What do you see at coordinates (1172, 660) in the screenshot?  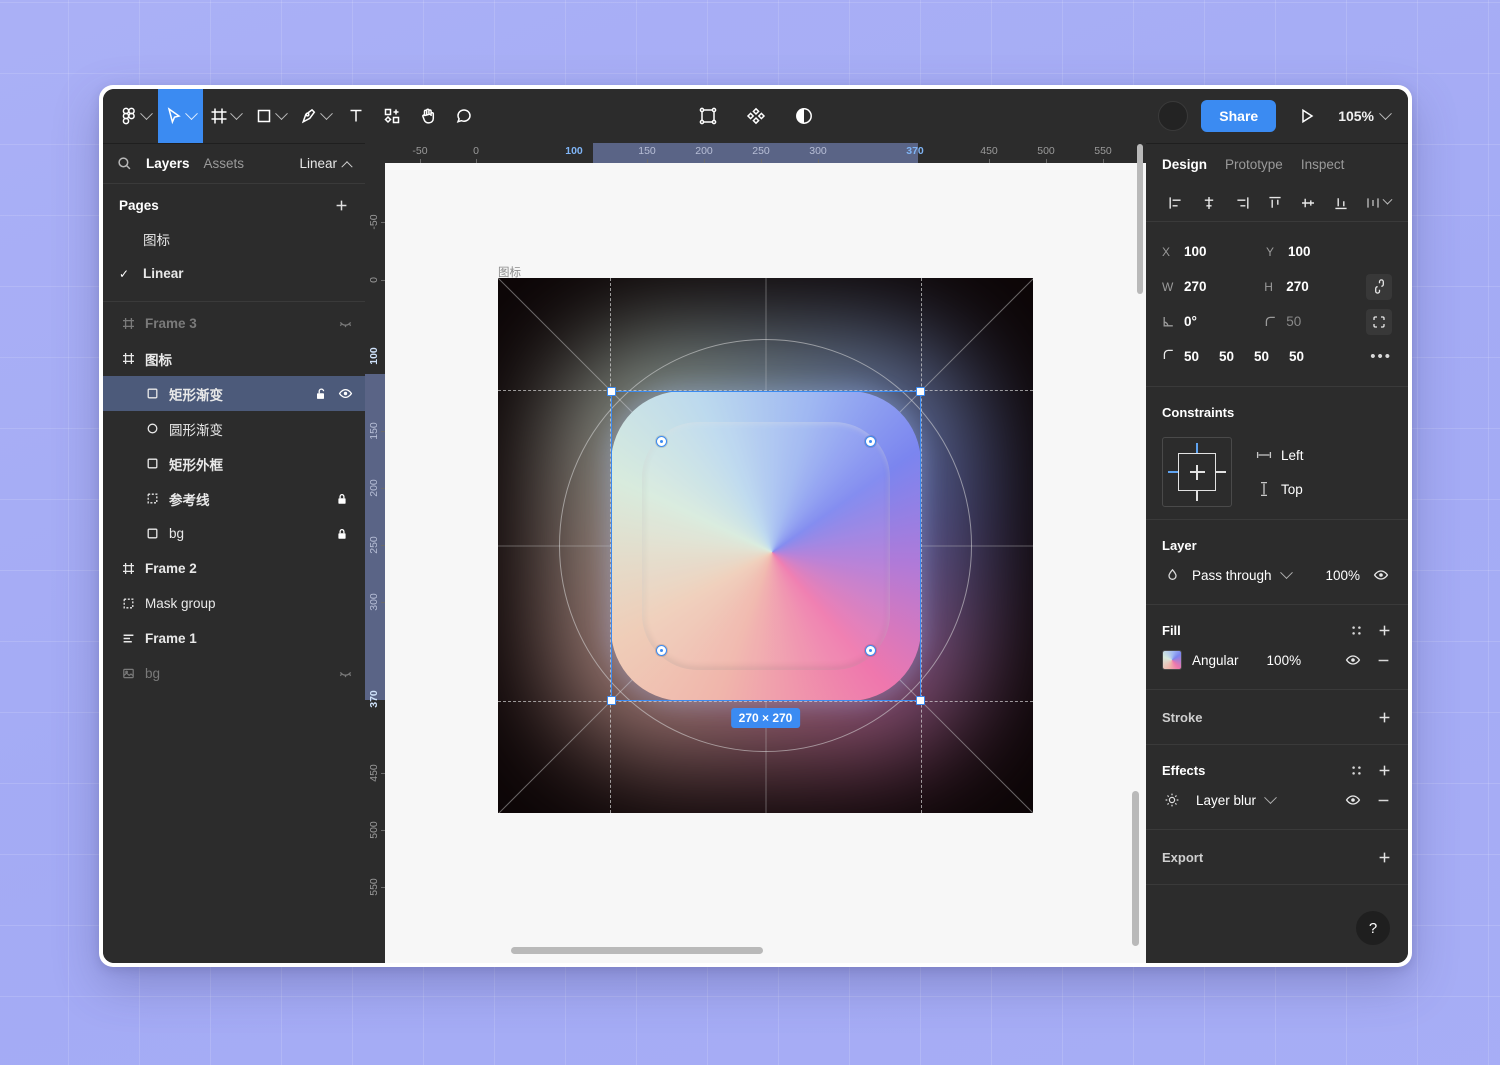 I see `fill-swatch` at bounding box center [1172, 660].